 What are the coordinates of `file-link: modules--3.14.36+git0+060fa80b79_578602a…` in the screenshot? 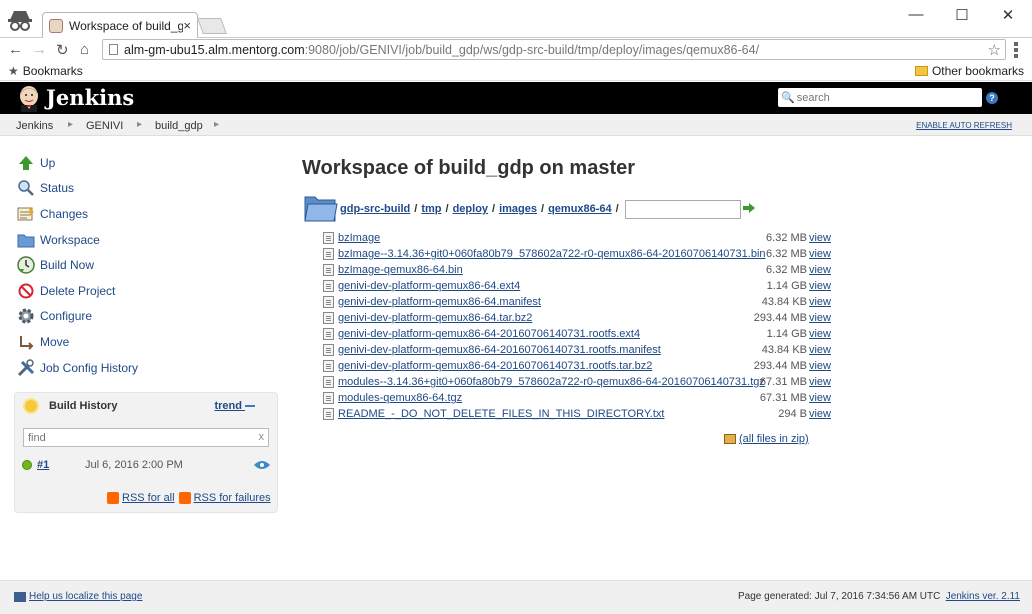 It's located at (551, 382).